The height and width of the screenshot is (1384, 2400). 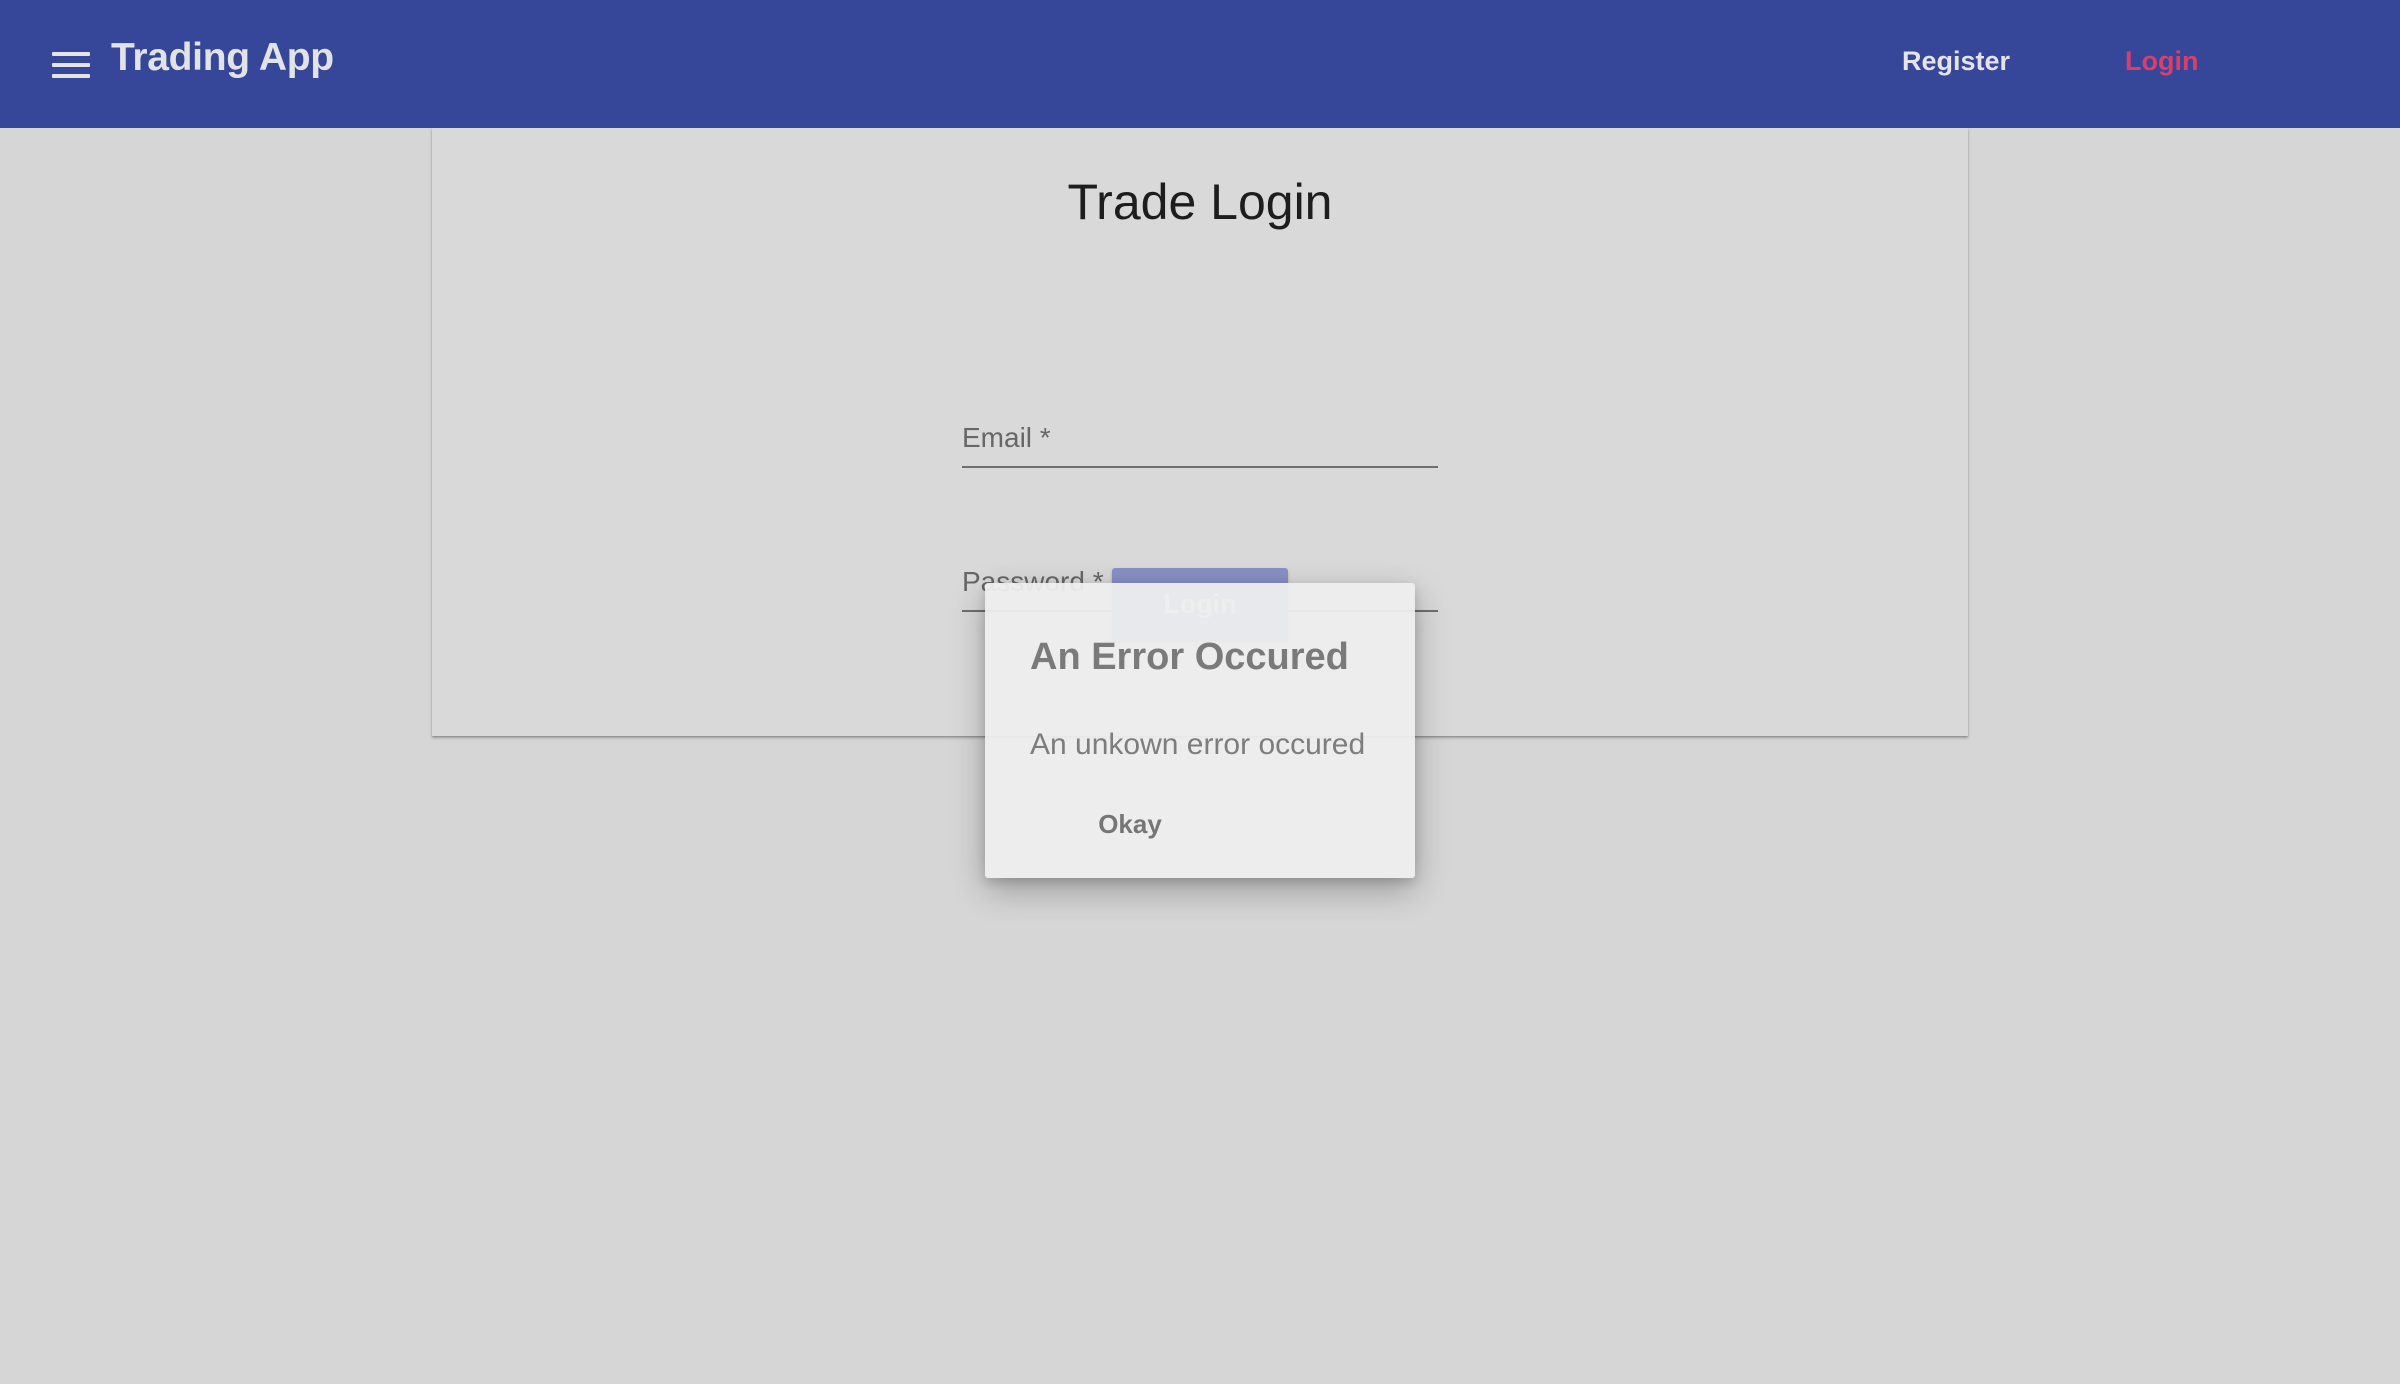 What do you see at coordinates (222, 57) in the screenshot?
I see `app-title: Trading App` at bounding box center [222, 57].